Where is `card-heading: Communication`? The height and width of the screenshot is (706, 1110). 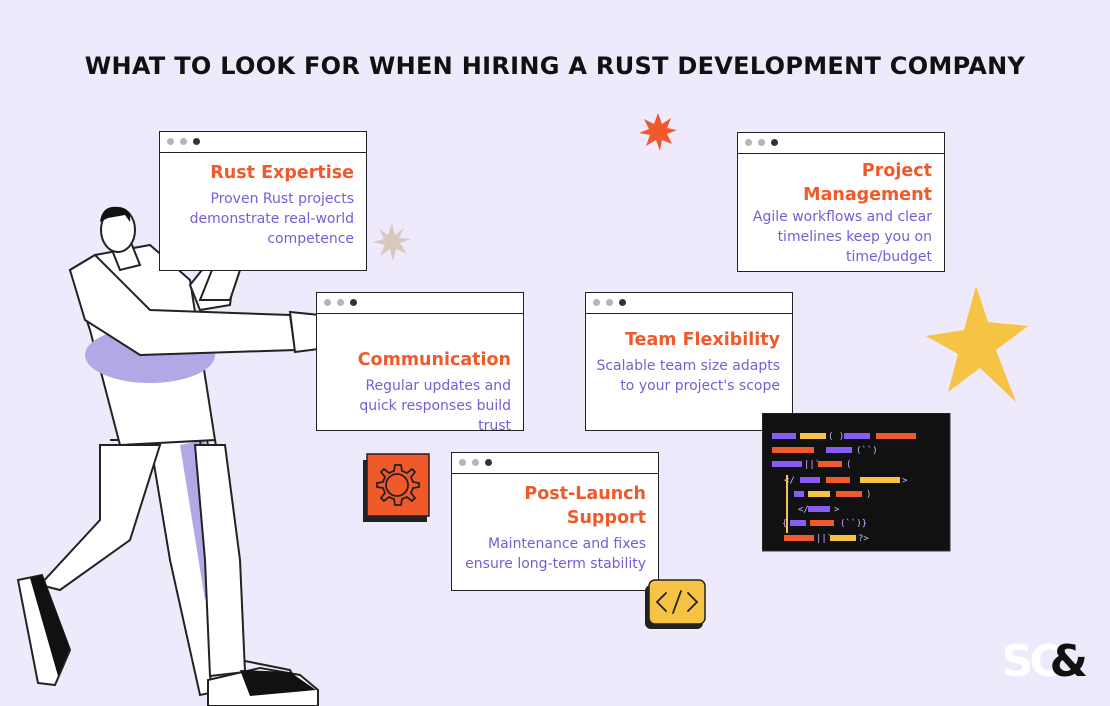 card-heading: Communication is located at coordinates (434, 360).